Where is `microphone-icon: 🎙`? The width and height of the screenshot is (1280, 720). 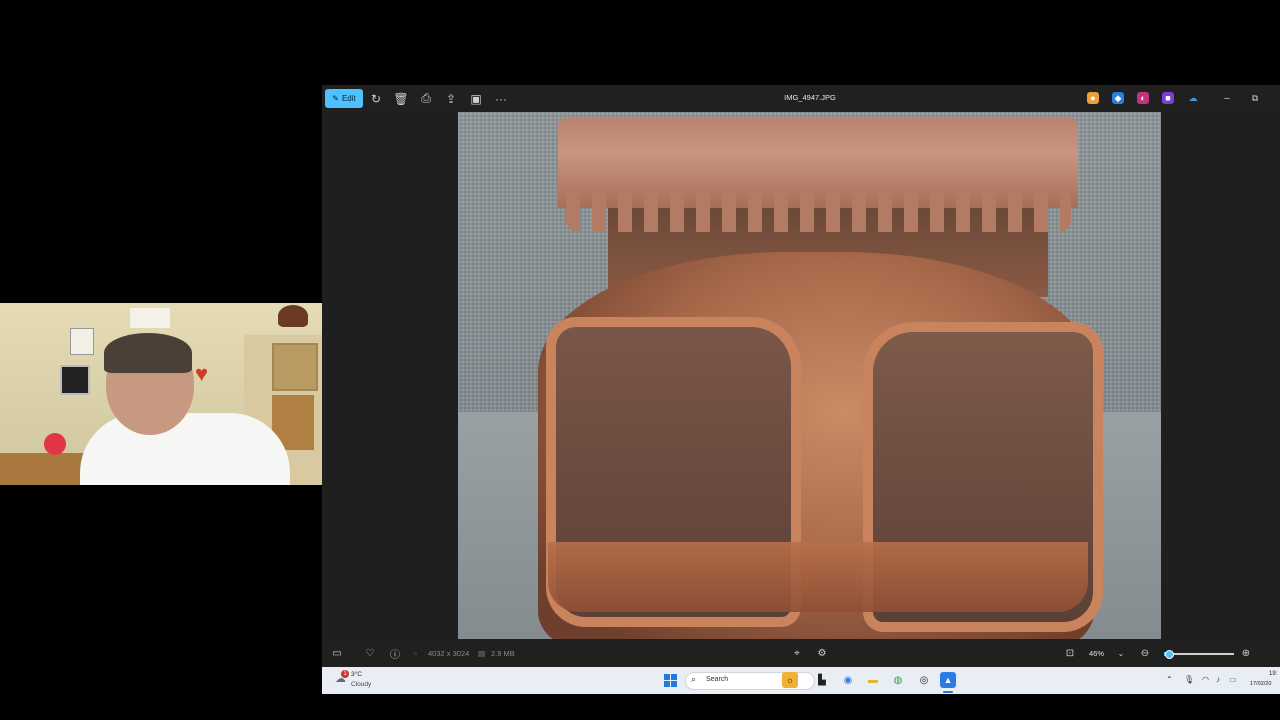 microphone-icon: 🎙 is located at coordinates (1189, 679).